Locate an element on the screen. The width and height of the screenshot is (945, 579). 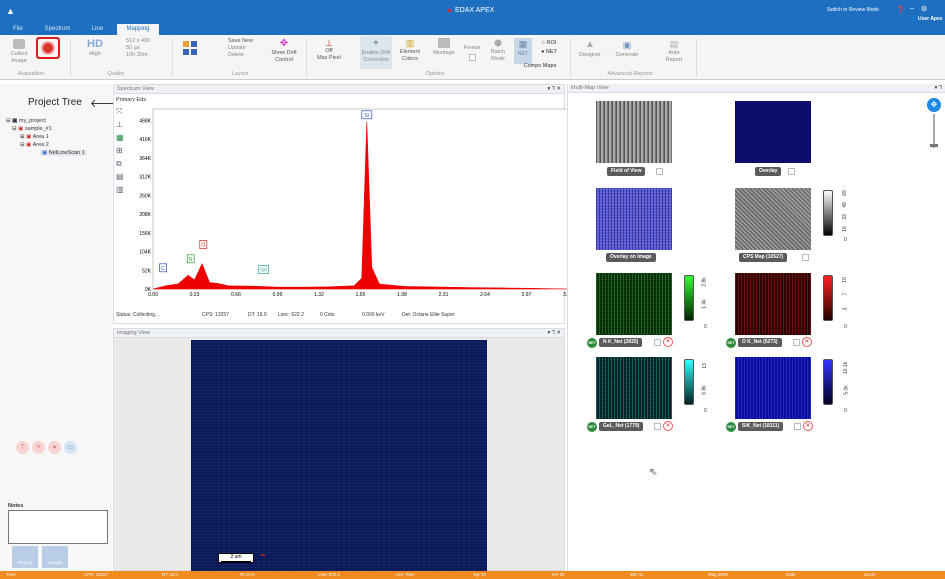
panel-controls: ▾ ⅂ ✕ is located at coordinates (555, 89).